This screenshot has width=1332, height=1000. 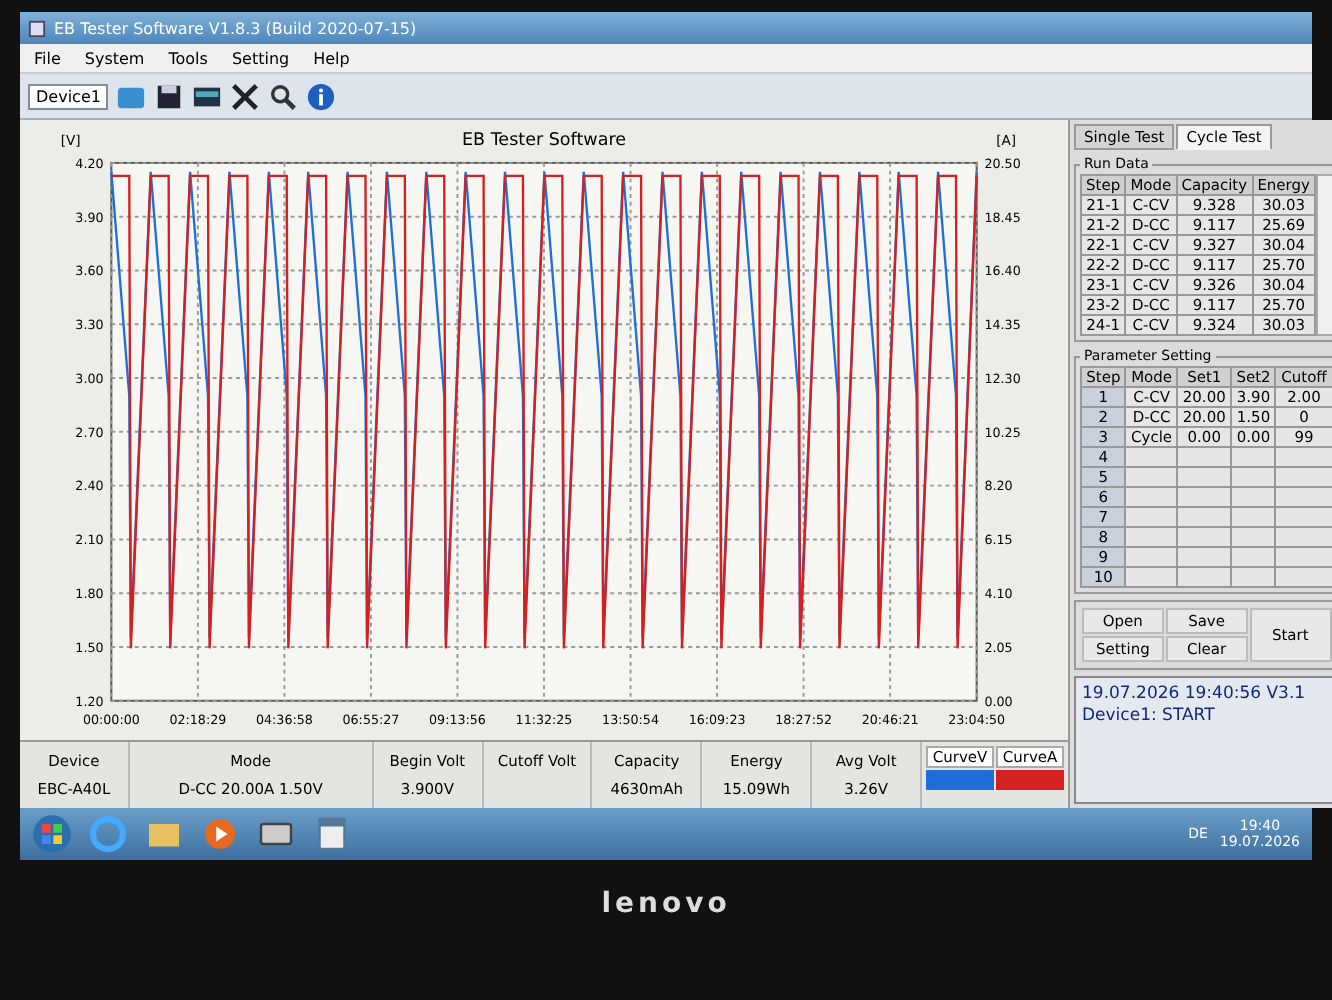 I want to click on calendar-icon, so click(x=332, y=834).